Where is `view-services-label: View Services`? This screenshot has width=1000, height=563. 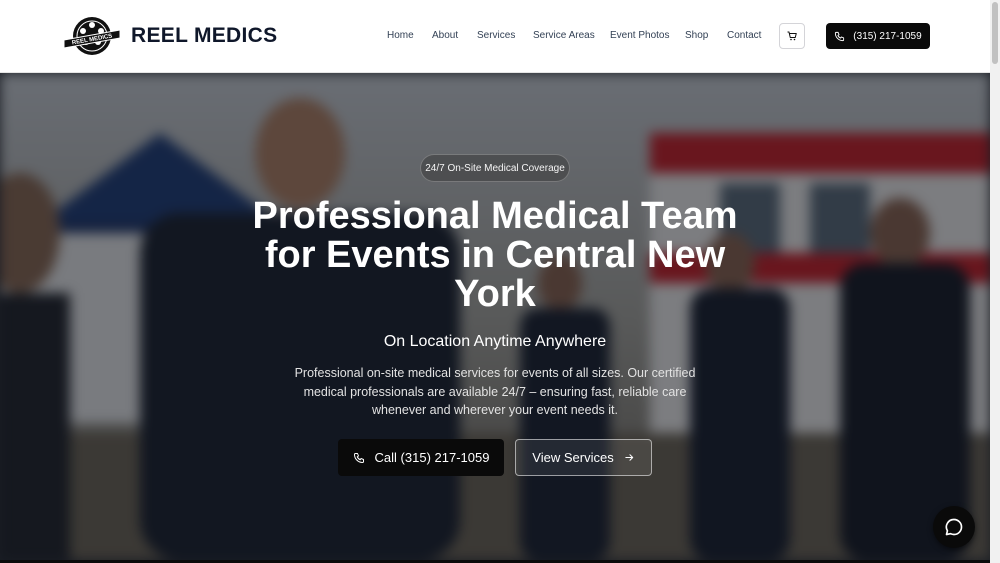
view-services-label: View Services is located at coordinates (573, 457).